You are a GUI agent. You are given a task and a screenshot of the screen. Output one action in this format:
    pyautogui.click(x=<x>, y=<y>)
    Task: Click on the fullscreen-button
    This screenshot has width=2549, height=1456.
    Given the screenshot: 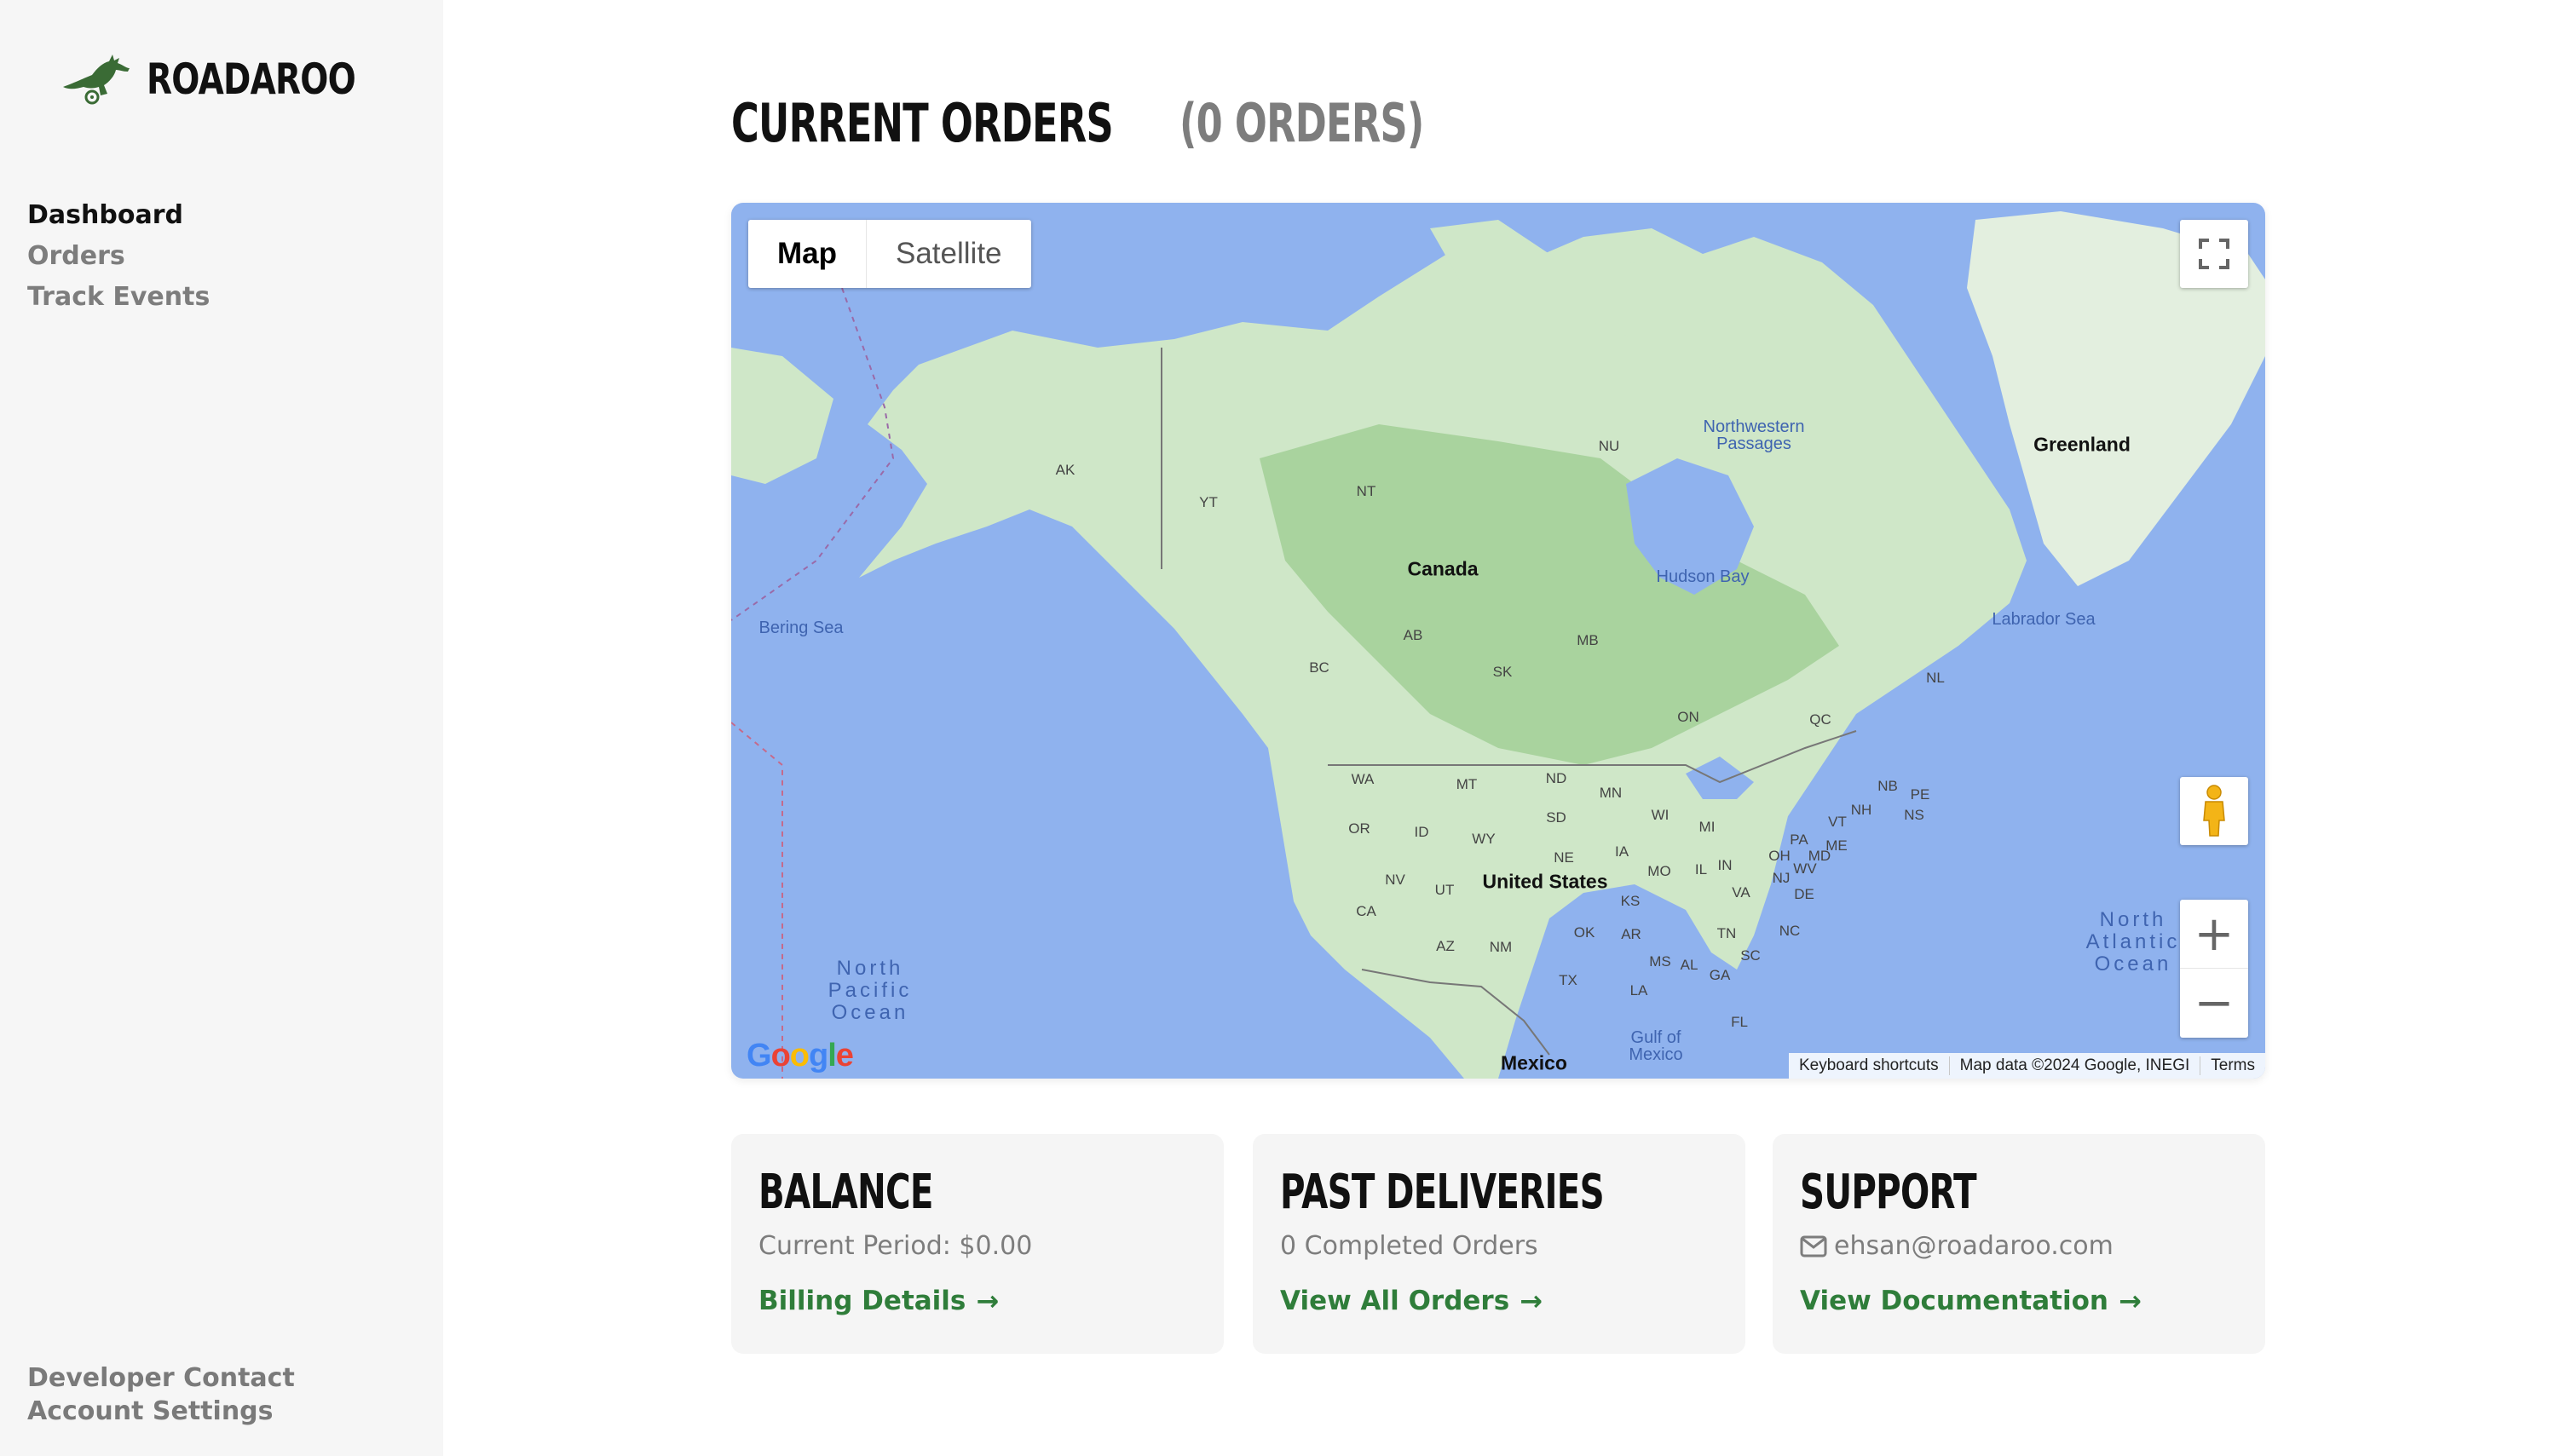 What is the action you would take?
    pyautogui.click(x=2214, y=254)
    